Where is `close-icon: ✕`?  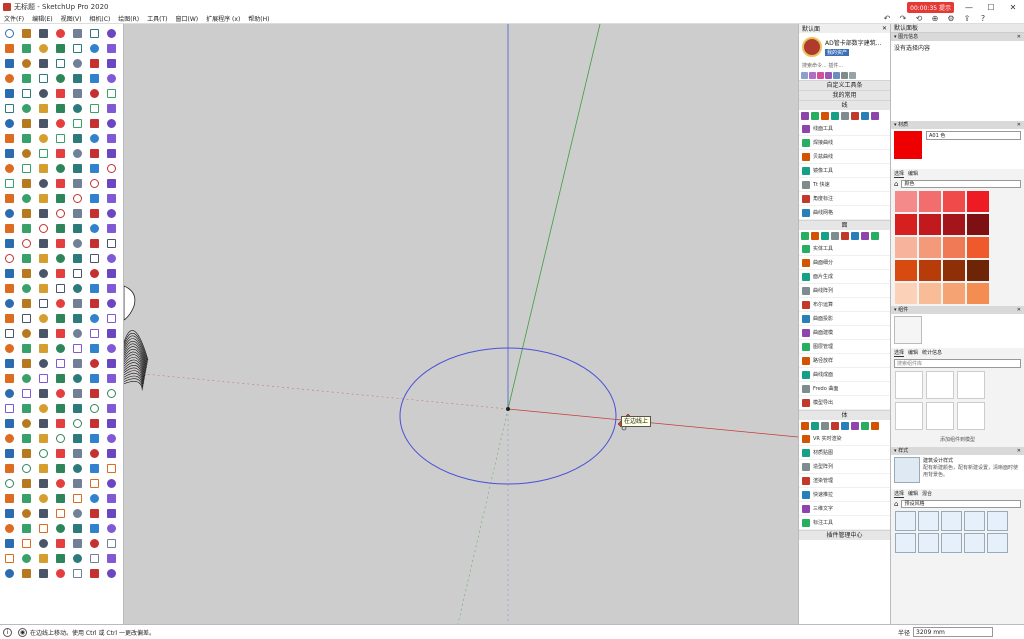 close-icon: ✕ is located at coordinates (1019, 451).